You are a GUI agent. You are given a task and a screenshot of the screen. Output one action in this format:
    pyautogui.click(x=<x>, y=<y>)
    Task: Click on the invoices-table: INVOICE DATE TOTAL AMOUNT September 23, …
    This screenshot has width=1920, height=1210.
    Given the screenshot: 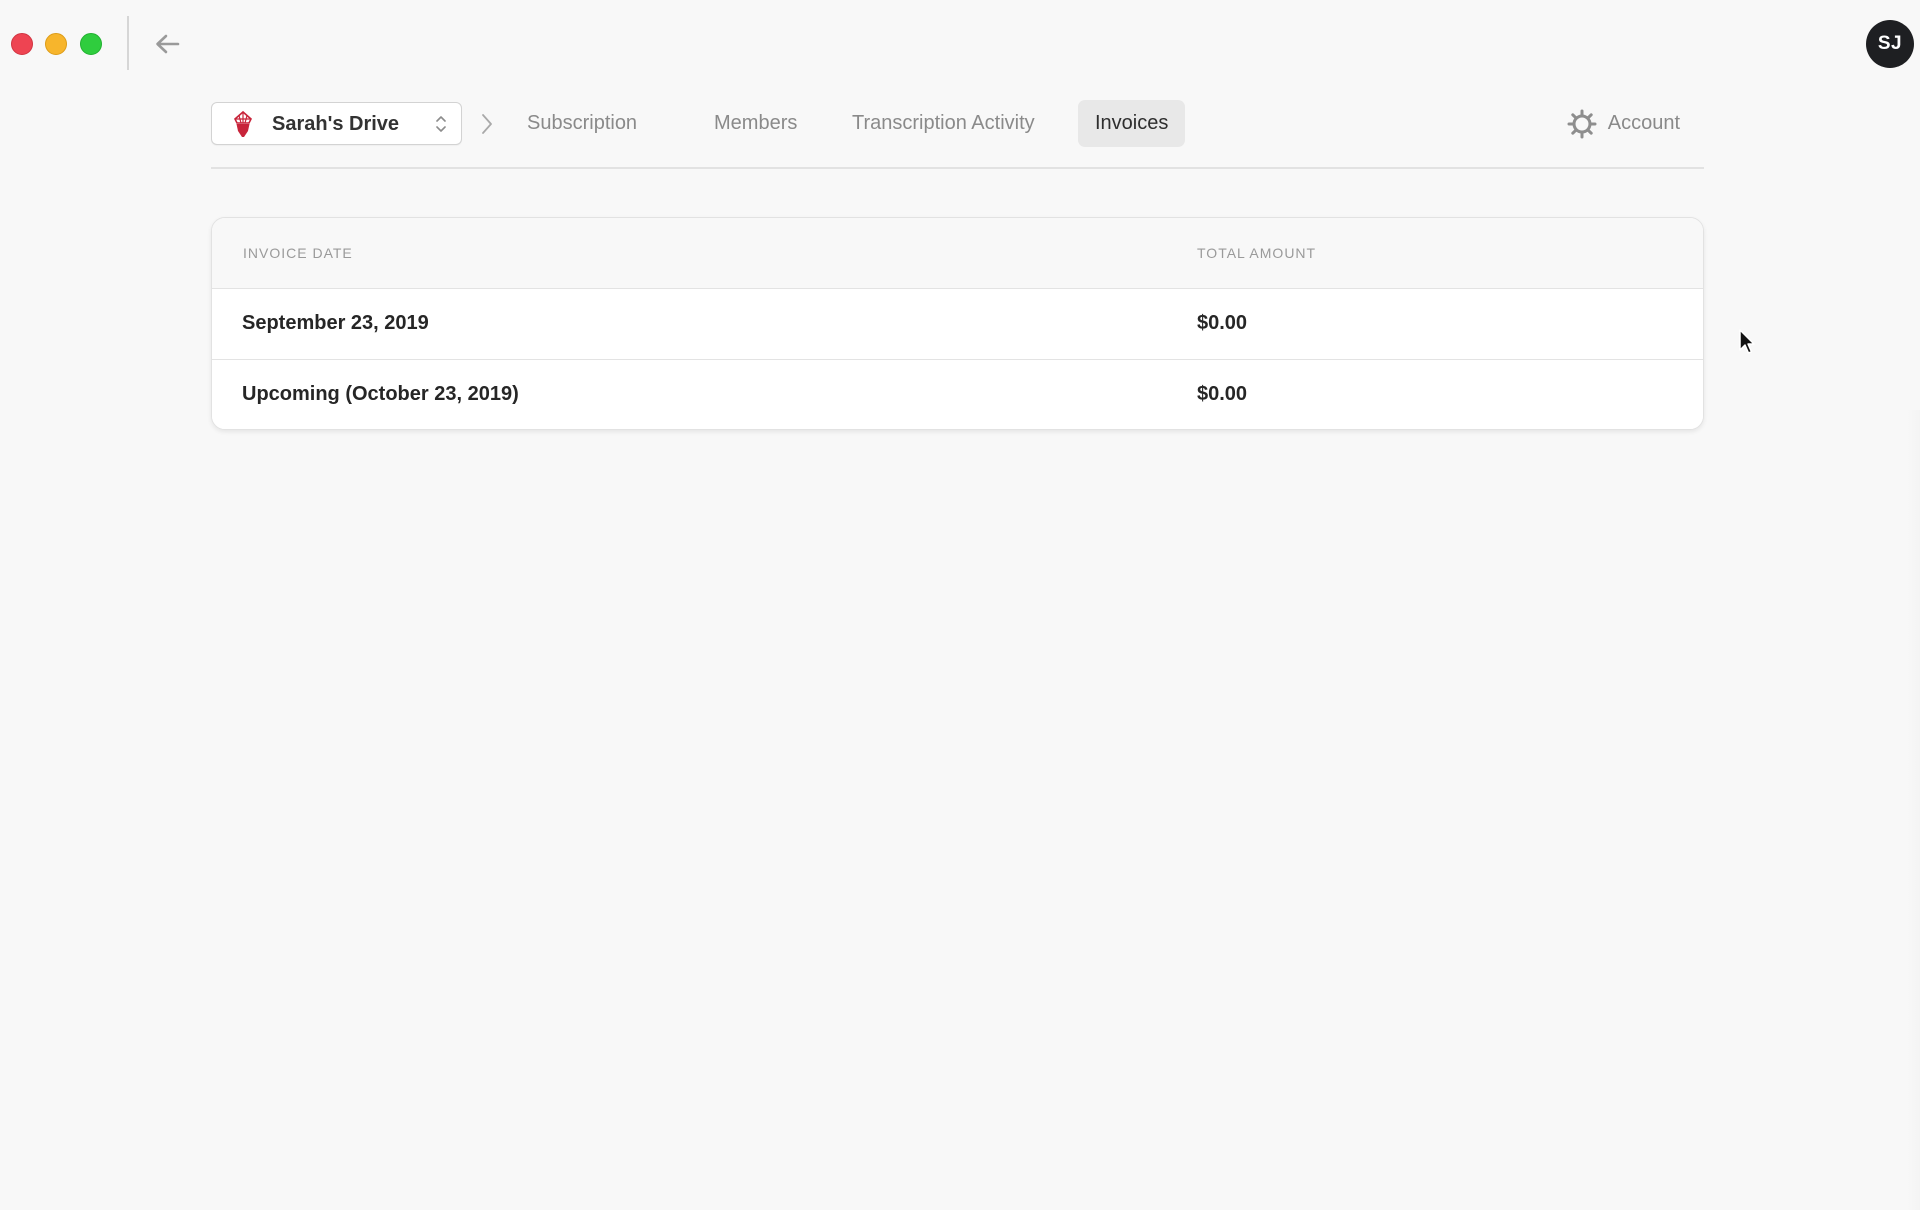 What is the action you would take?
    pyautogui.click(x=957, y=323)
    